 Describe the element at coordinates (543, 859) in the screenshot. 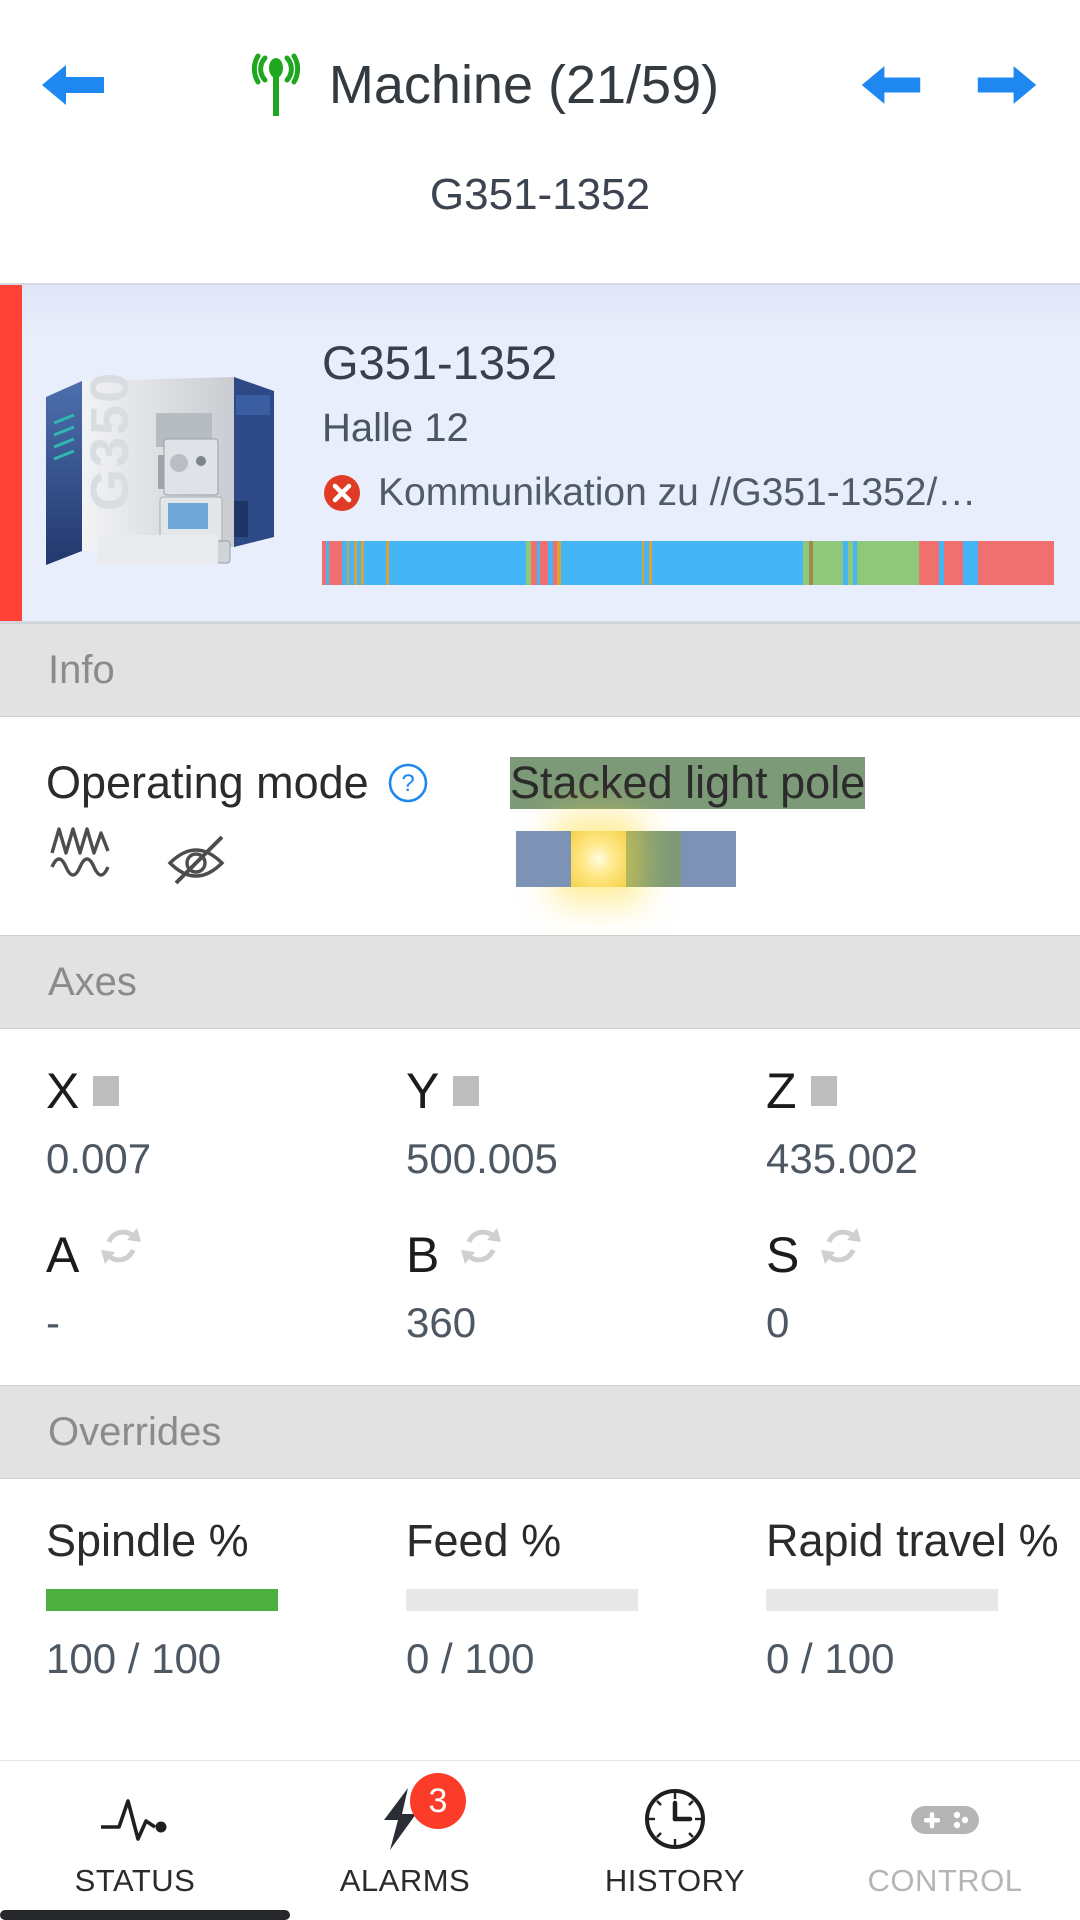

I see `light-red` at that location.